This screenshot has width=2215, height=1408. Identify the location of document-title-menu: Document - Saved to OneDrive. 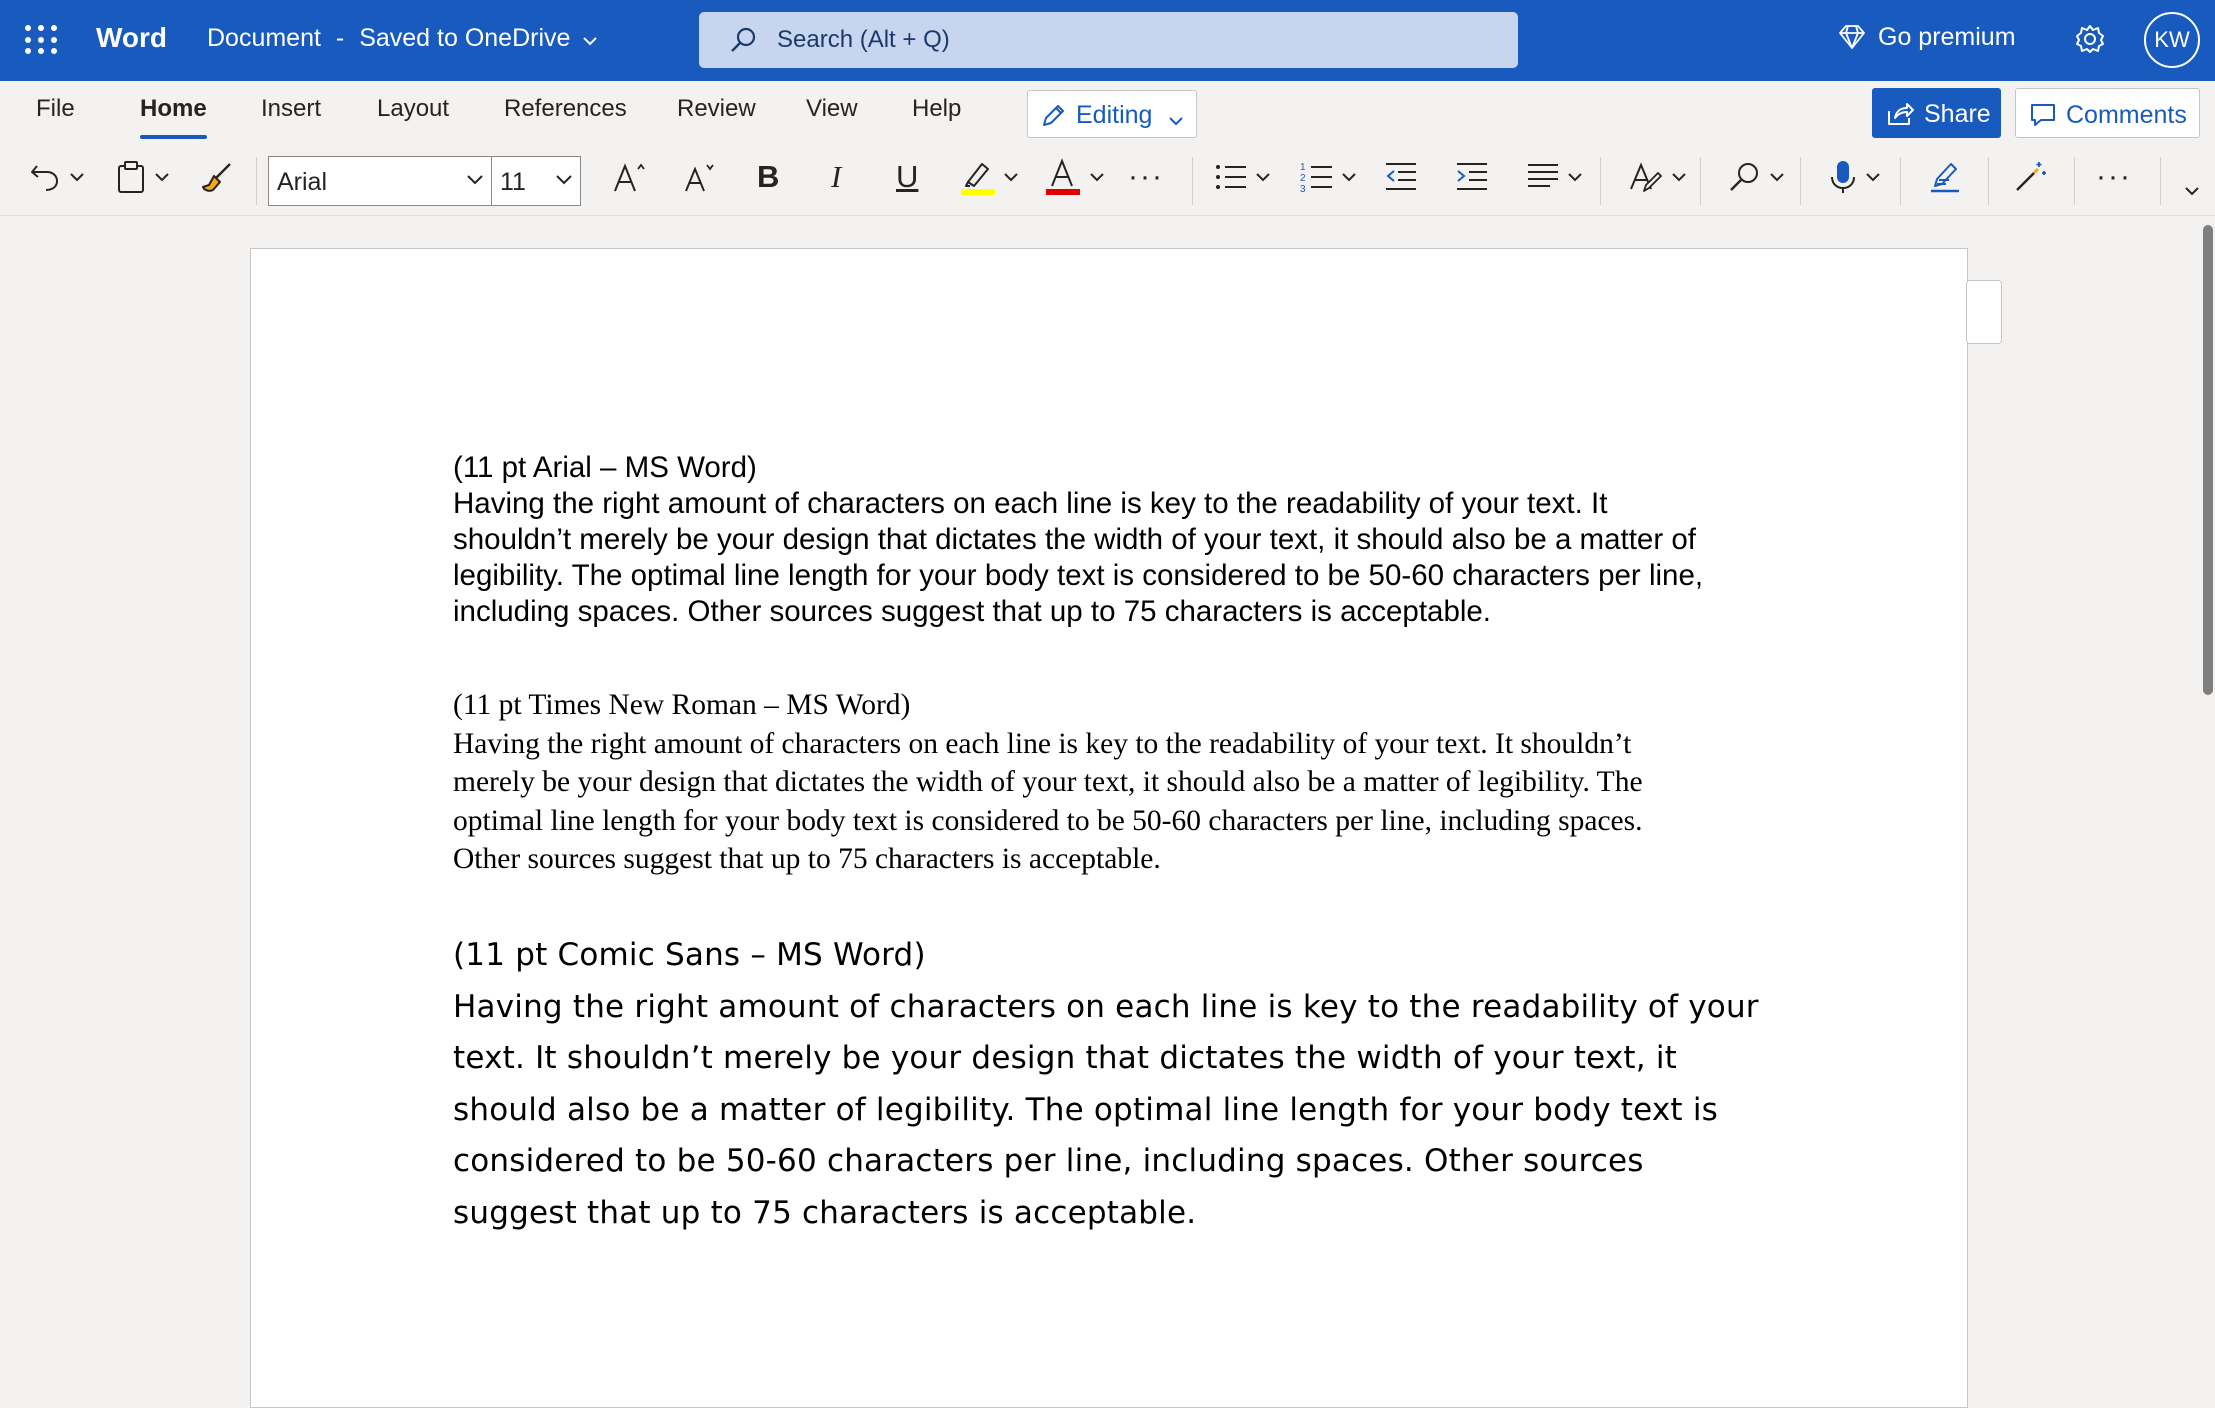
(402, 38).